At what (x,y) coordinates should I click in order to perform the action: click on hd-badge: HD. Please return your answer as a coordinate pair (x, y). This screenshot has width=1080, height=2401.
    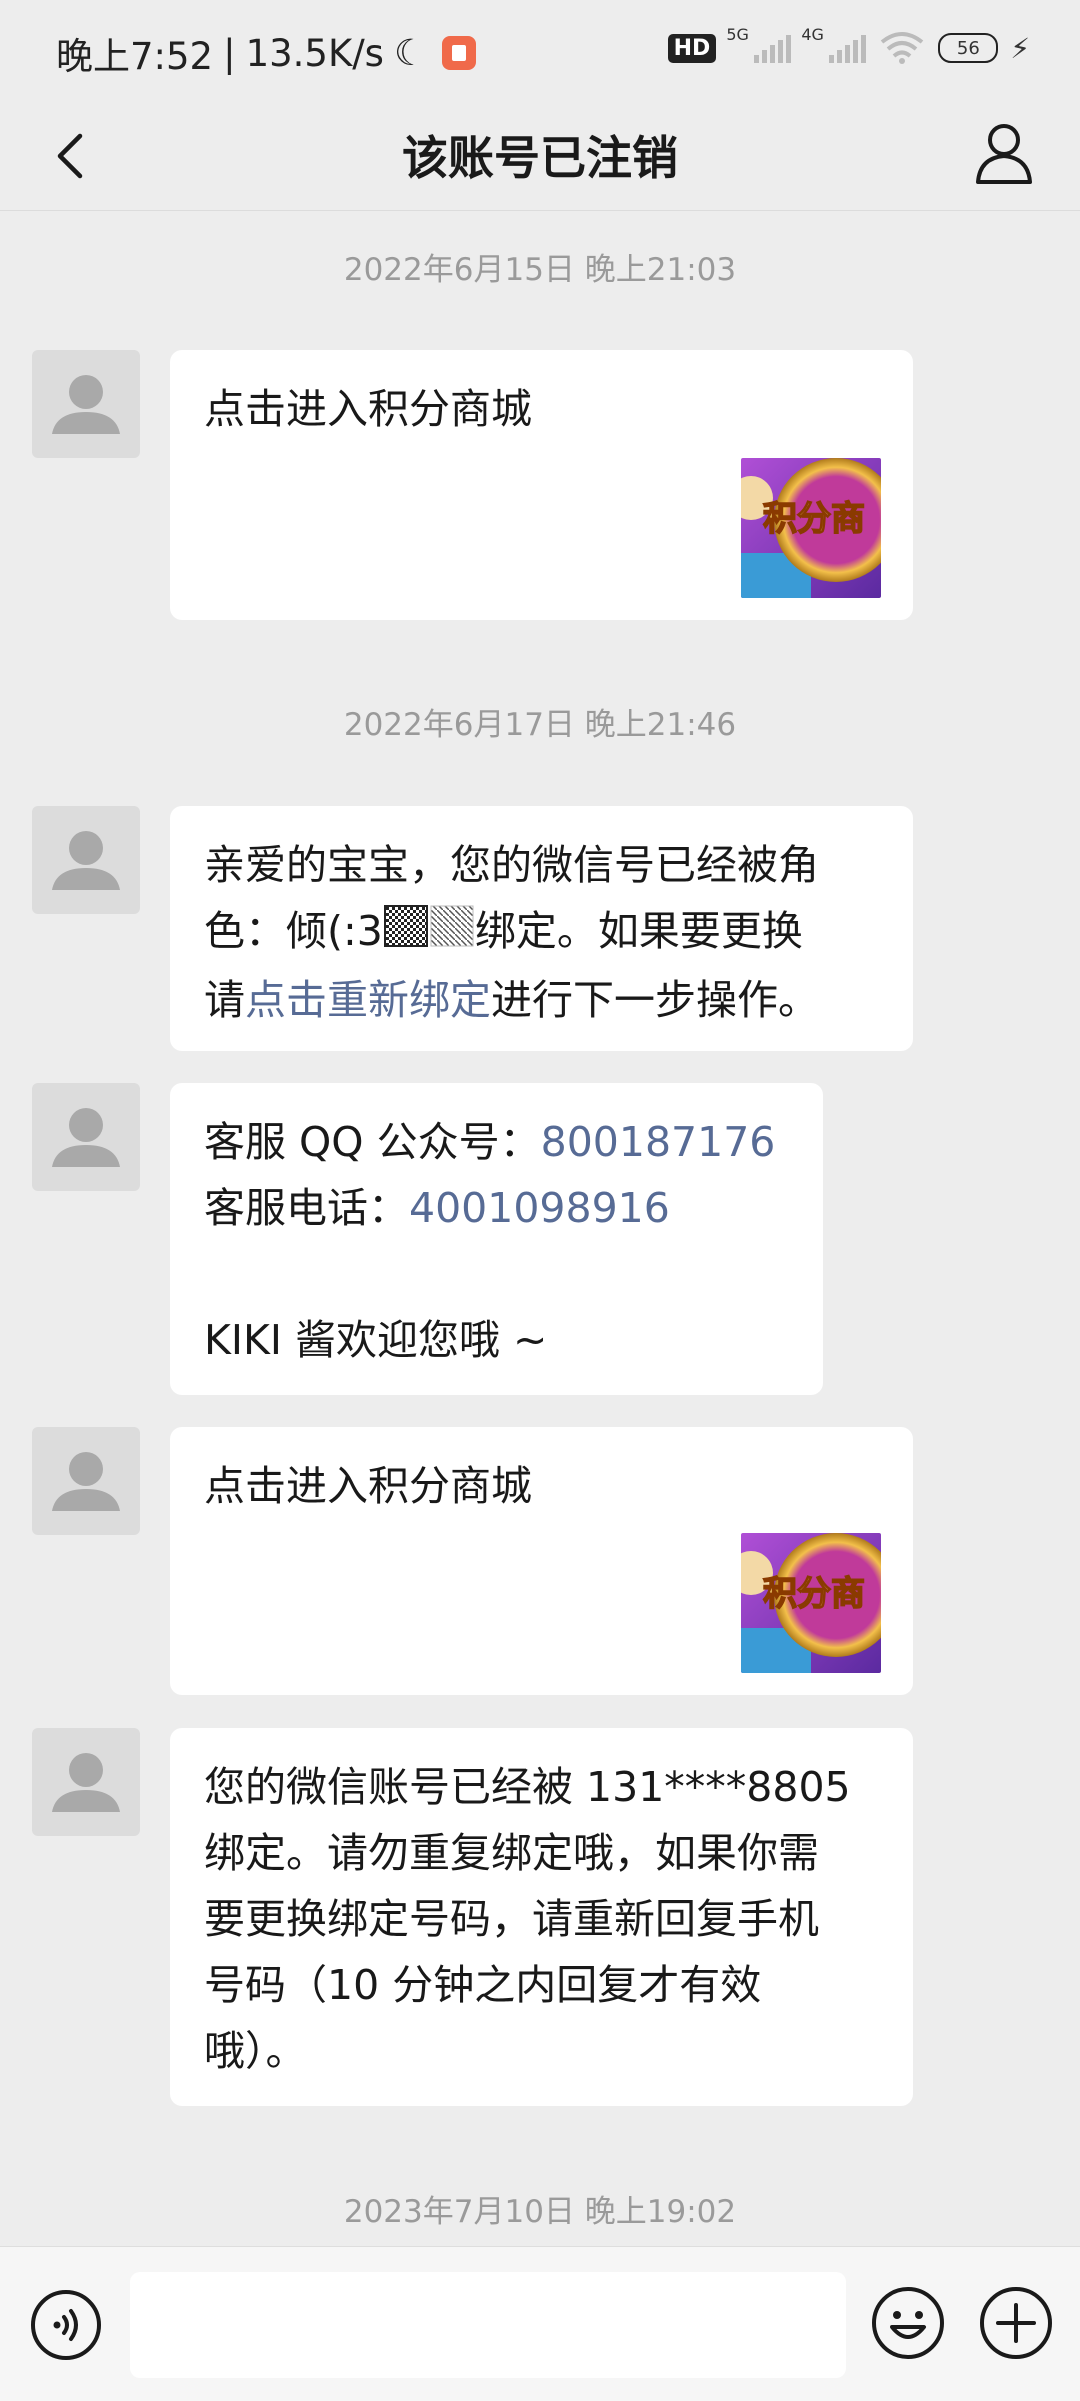
    Looking at the image, I should click on (692, 48).